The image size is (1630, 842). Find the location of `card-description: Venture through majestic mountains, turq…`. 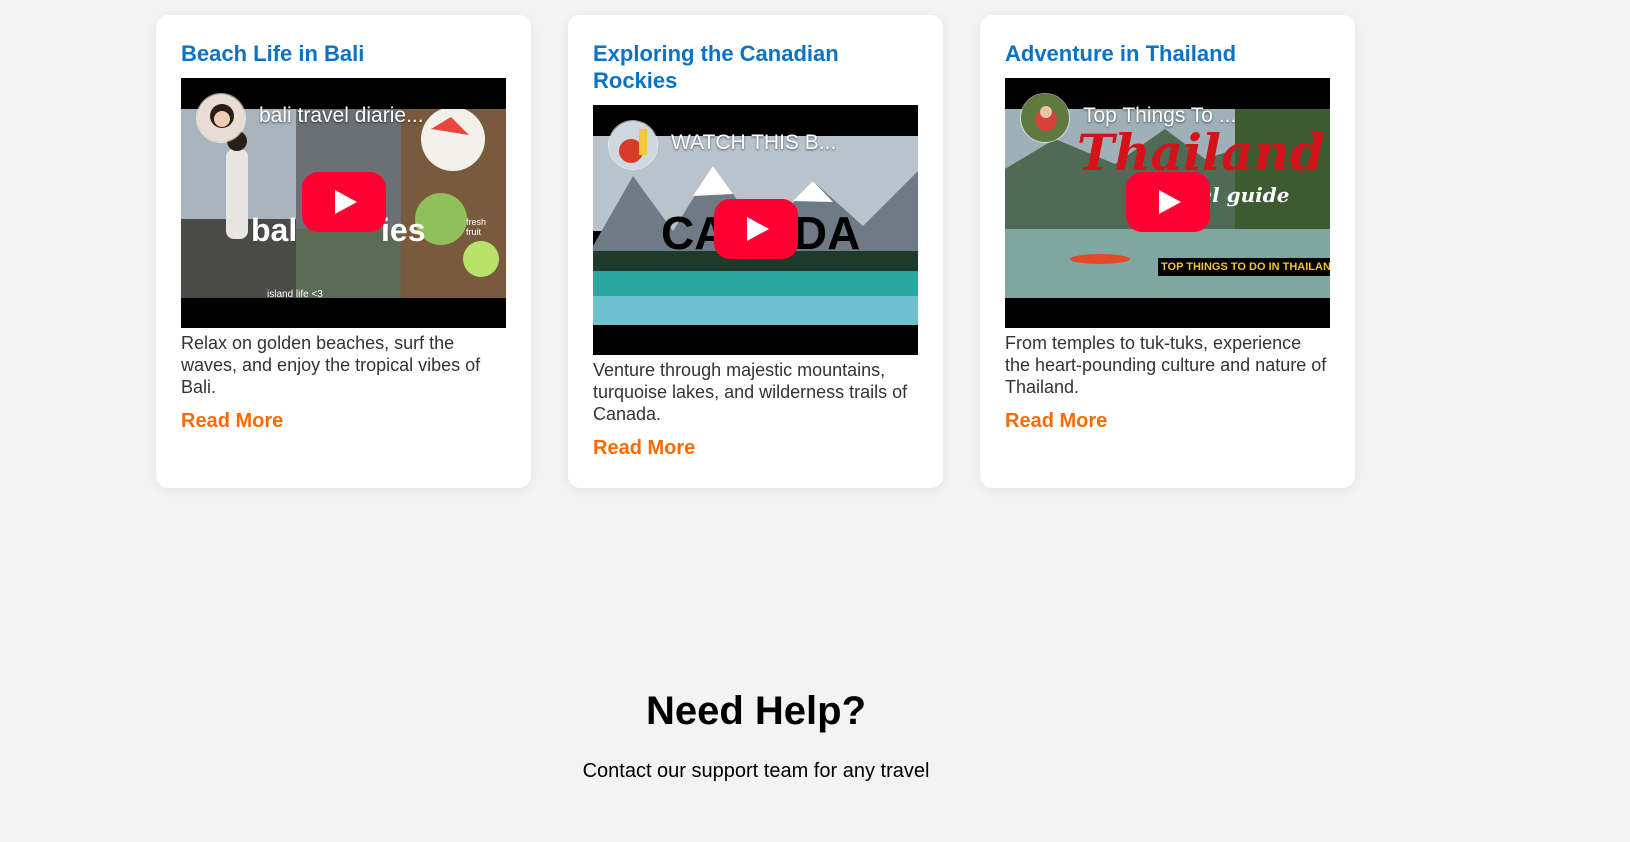

card-description: Venture through majestic mountains, turq… is located at coordinates (750, 392).